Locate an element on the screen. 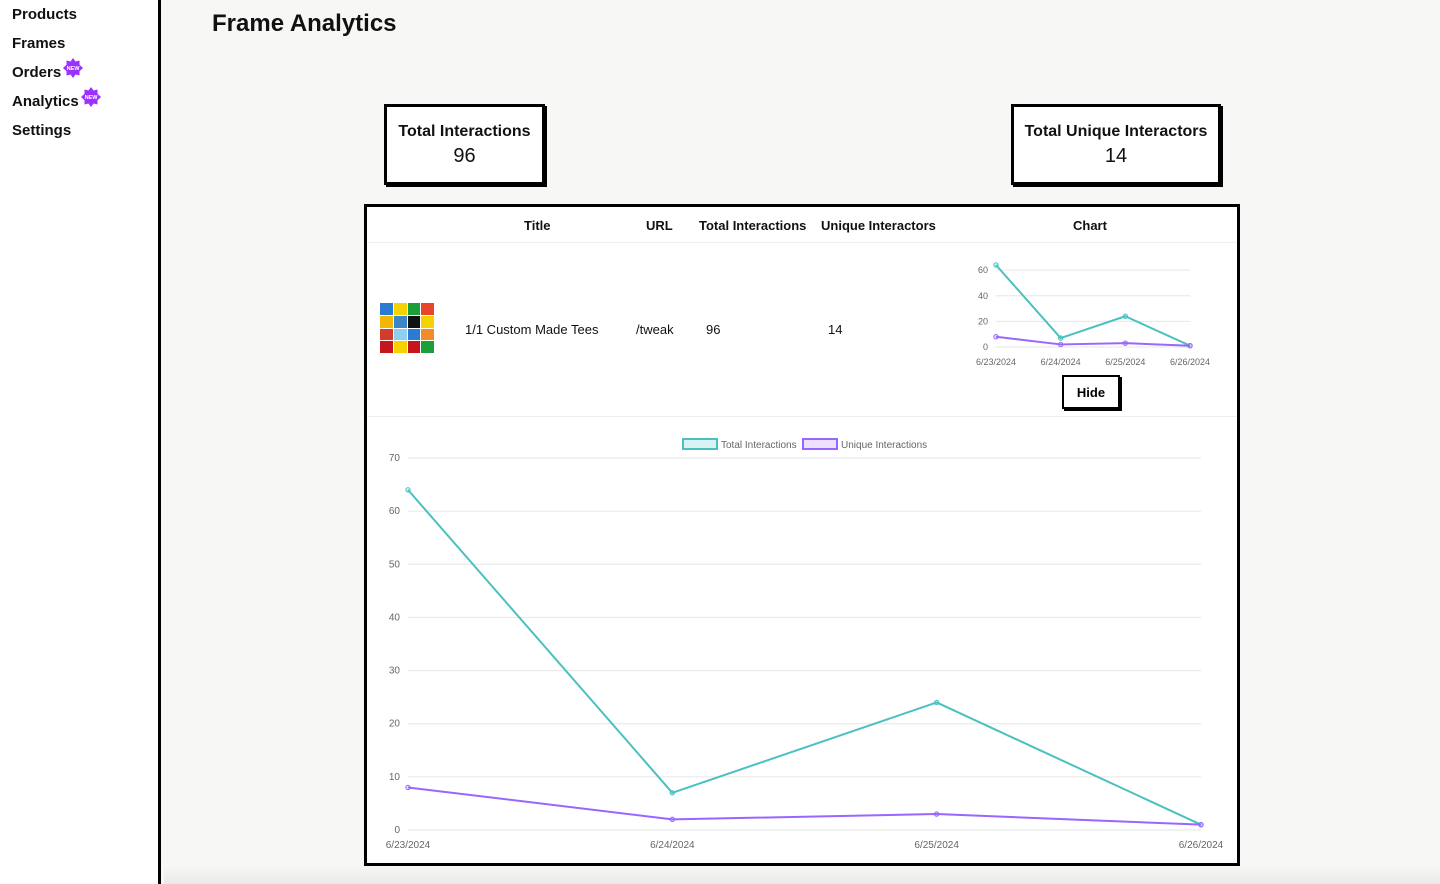  stat-label: Total Unique Interactors is located at coordinates (1116, 131).